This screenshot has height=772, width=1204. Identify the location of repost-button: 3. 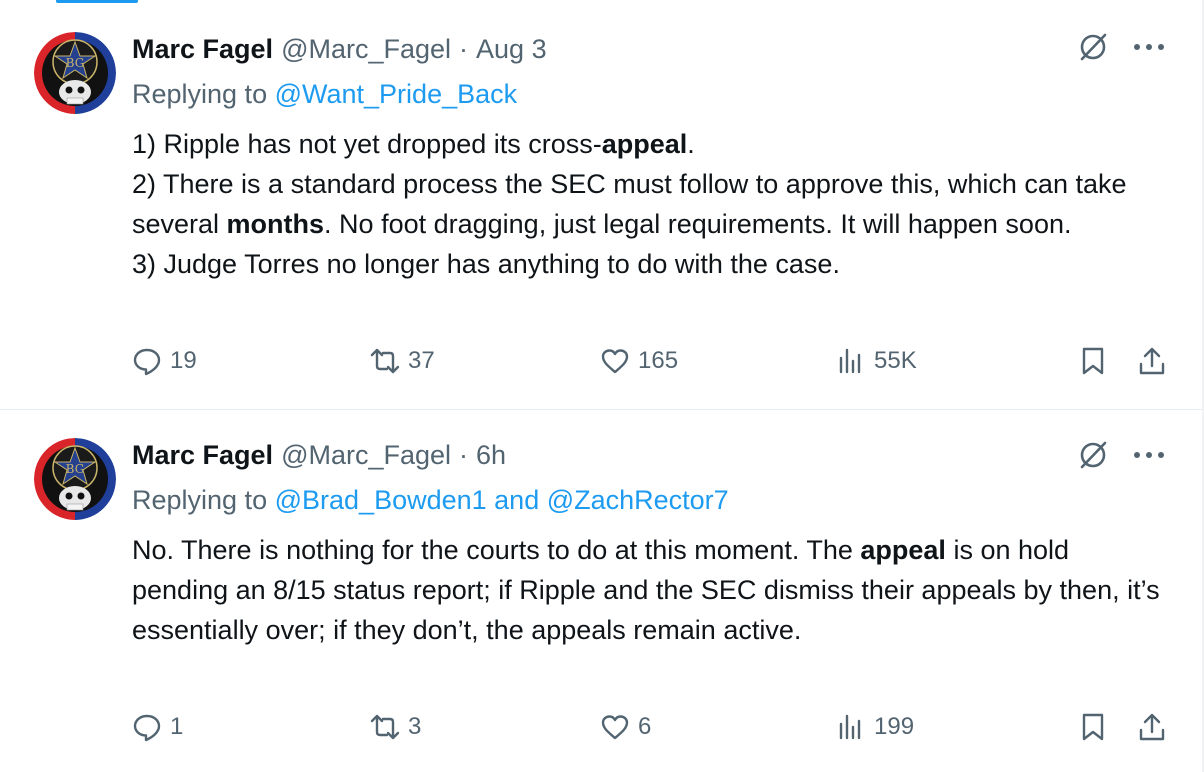
(395, 727).